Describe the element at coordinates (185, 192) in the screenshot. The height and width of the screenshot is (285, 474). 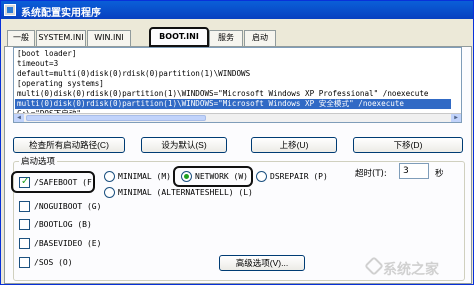
I see `alternateshell-label: MINIMAL (ALTERNATESHELL) (L)` at that location.